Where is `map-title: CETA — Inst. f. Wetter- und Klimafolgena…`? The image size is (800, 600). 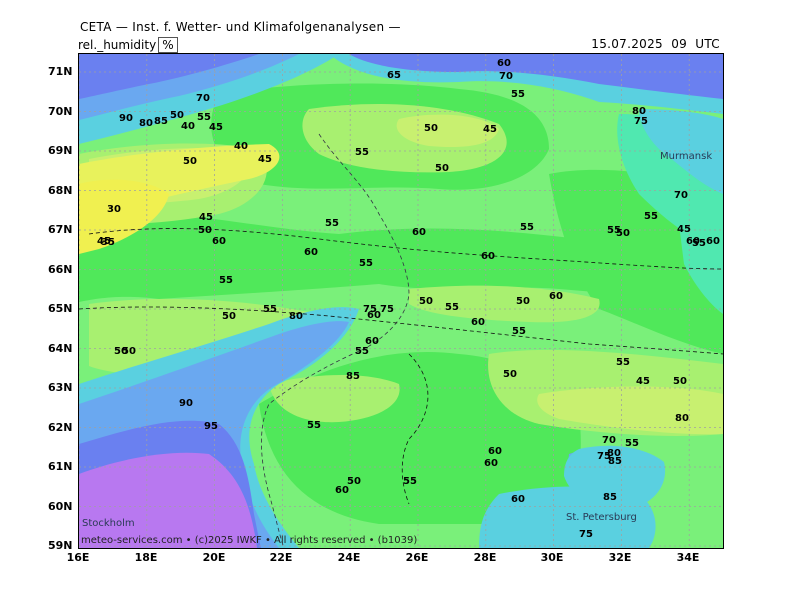 map-title: CETA — Inst. f. Wetter- und Klimafolgena… is located at coordinates (240, 27).